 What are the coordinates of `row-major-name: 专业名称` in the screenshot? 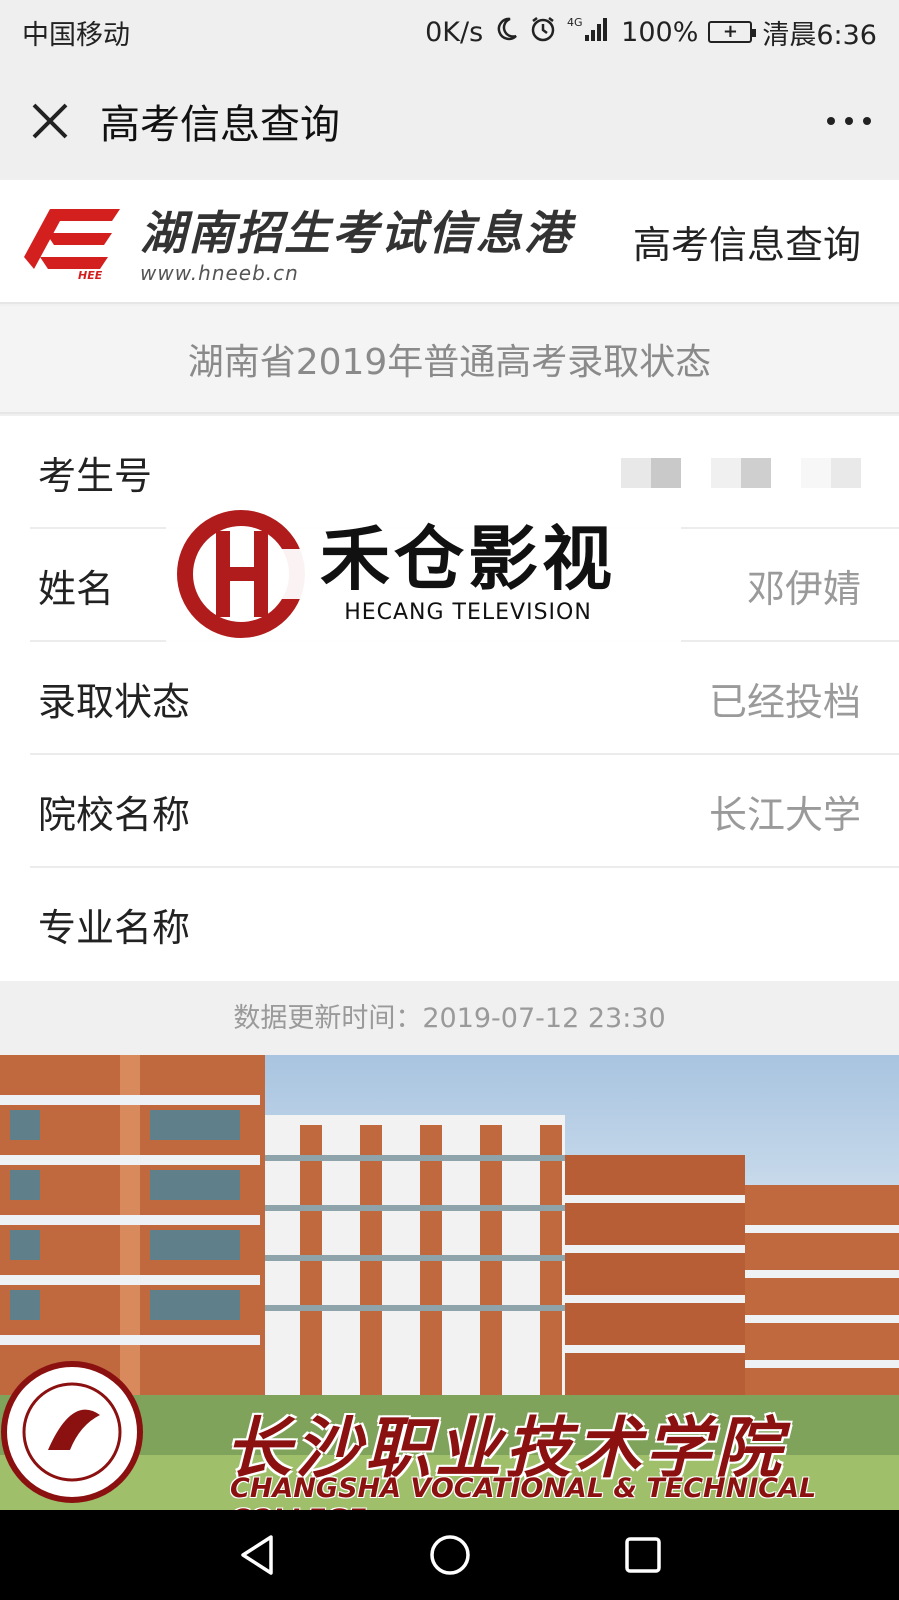 It's located at (449, 924).